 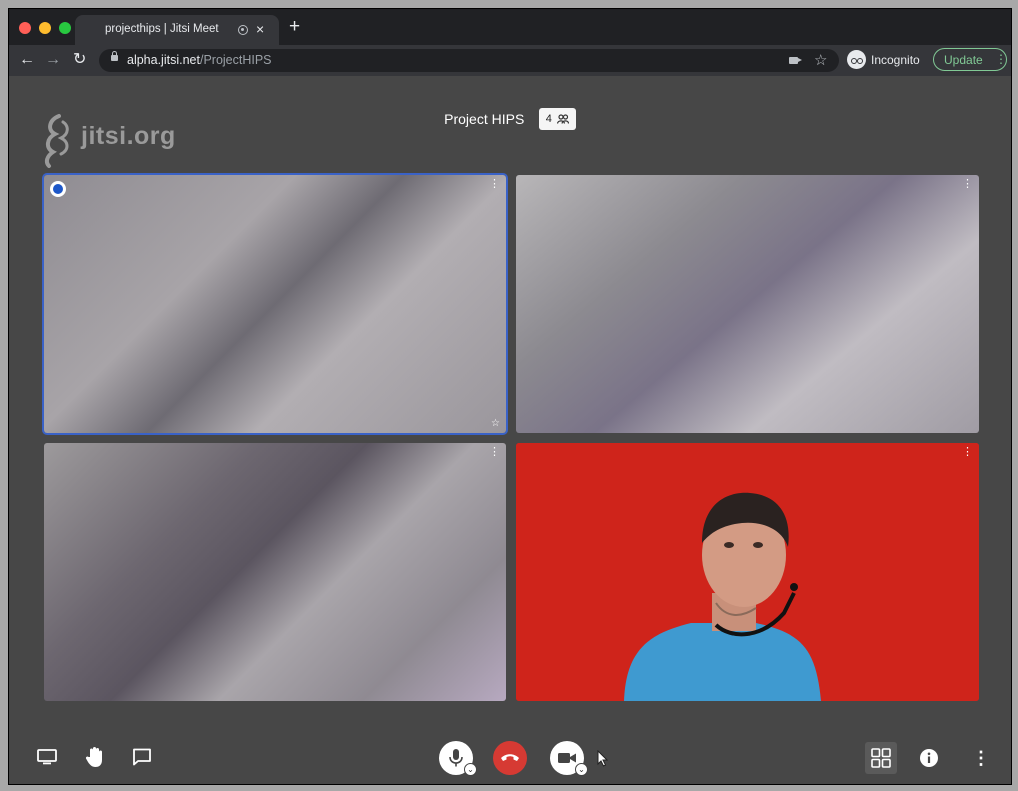 I want to click on tile-view-button, so click(x=881, y=758).